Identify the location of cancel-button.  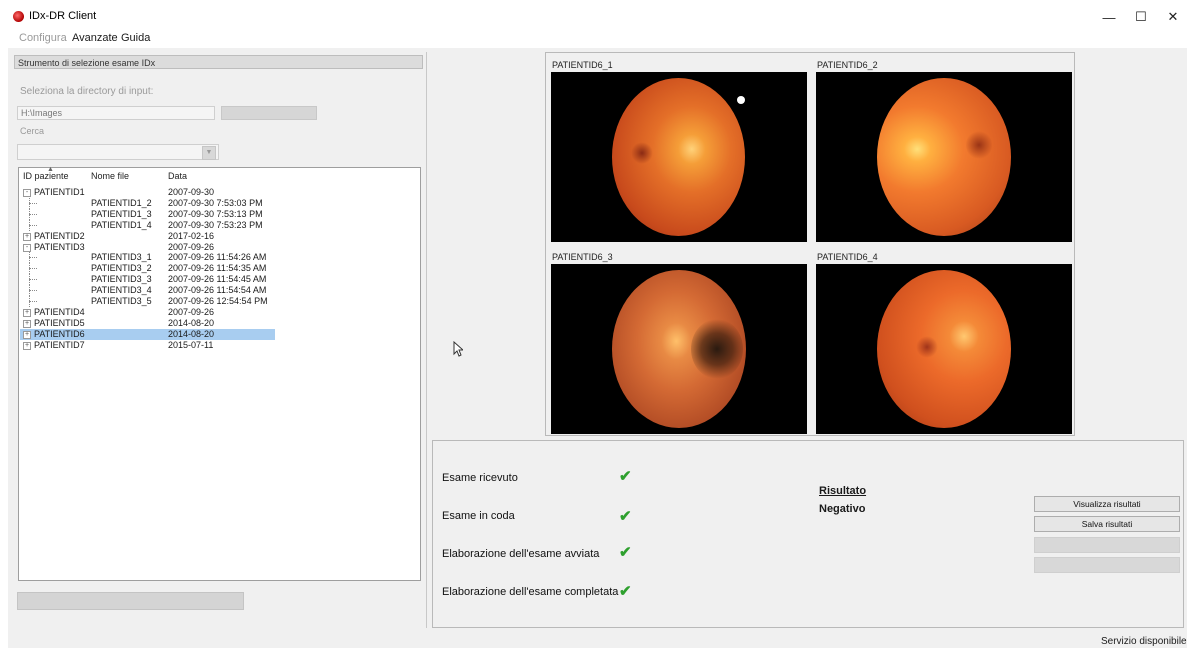
(1107, 565).